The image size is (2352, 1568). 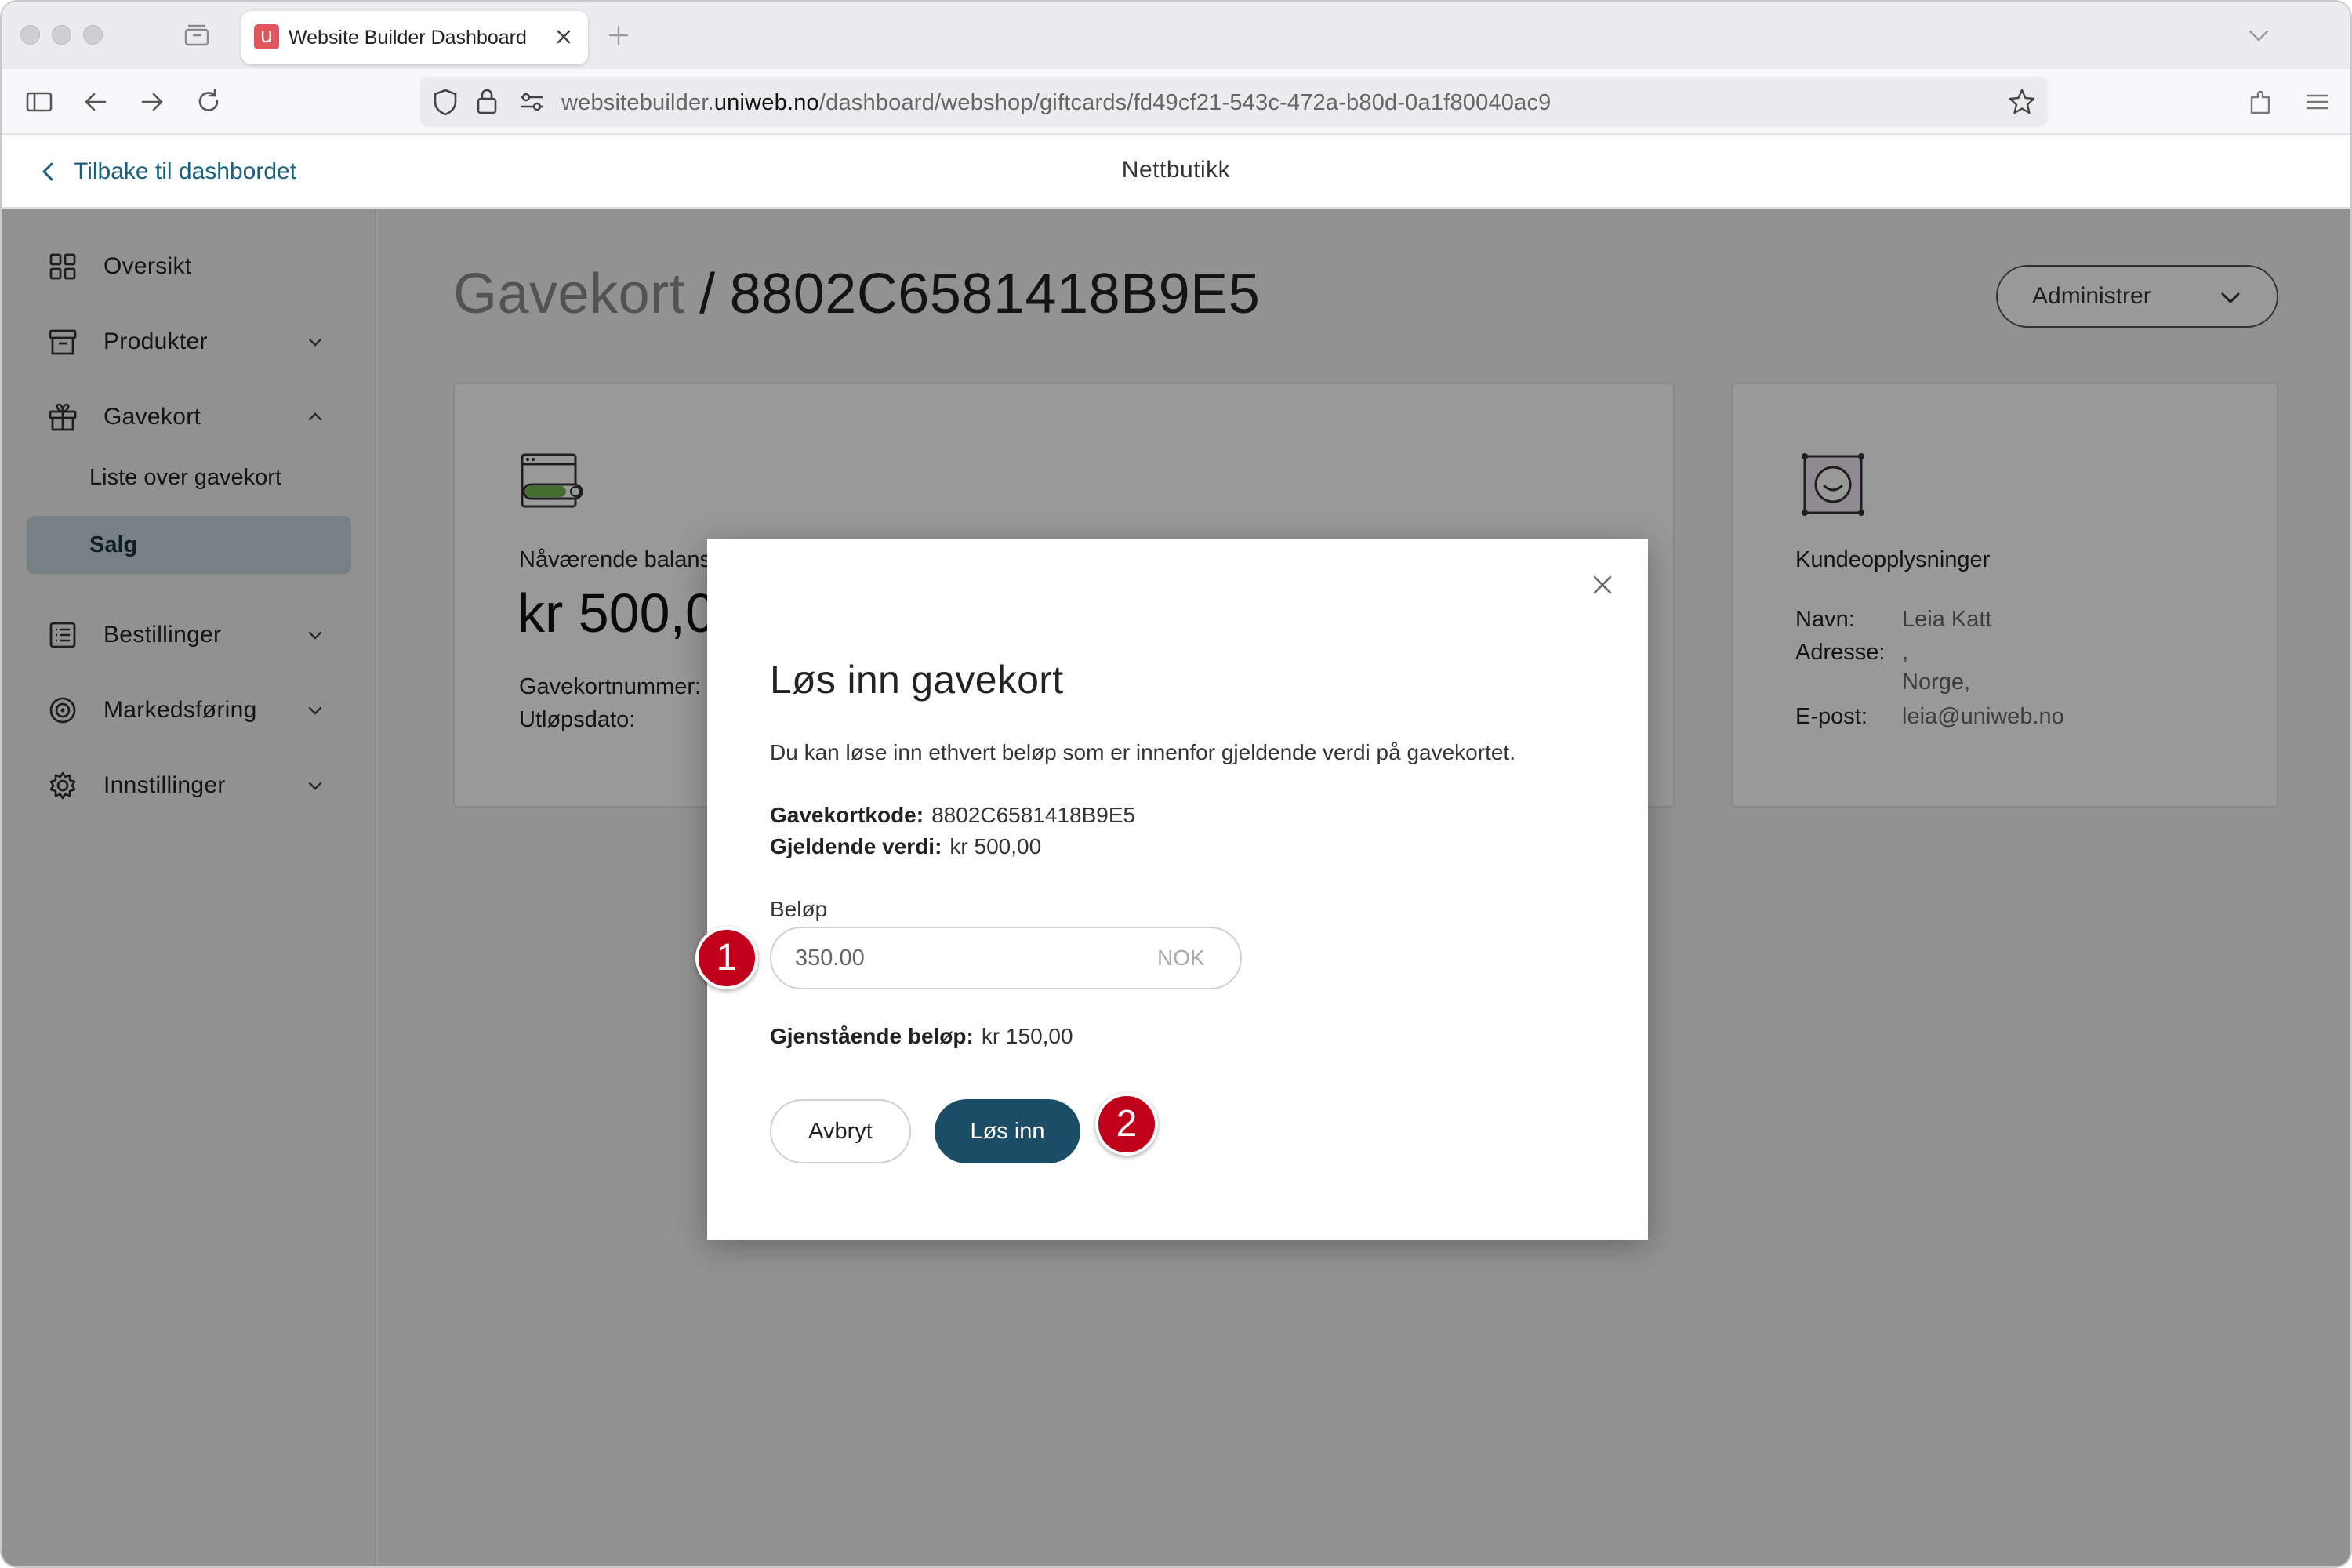 What do you see at coordinates (841, 1131) in the screenshot?
I see `cancel-button: Avbryt` at bounding box center [841, 1131].